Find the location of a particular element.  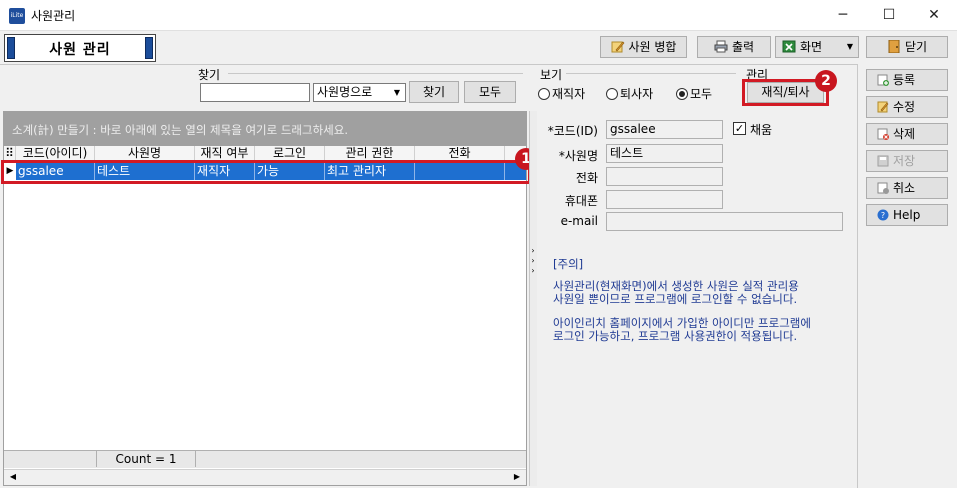

grid-footer-count: Count = 1 is located at coordinates (146, 459).